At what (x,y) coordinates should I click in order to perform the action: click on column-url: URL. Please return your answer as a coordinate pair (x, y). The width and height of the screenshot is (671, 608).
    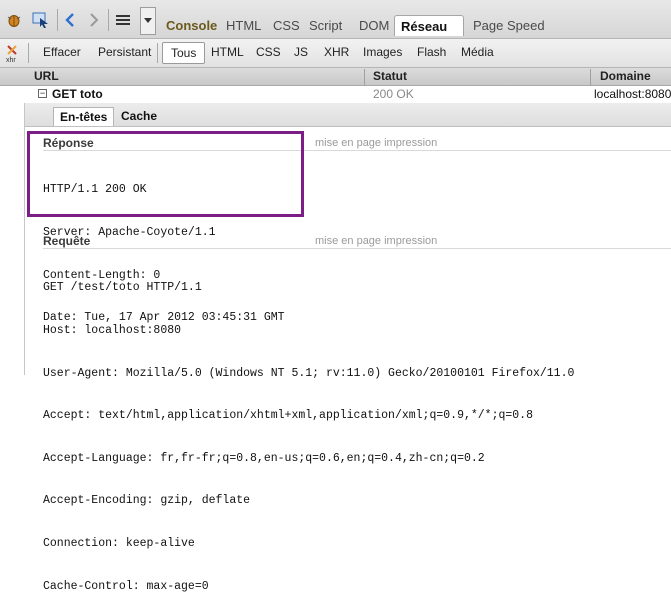
    Looking at the image, I should click on (46, 76).